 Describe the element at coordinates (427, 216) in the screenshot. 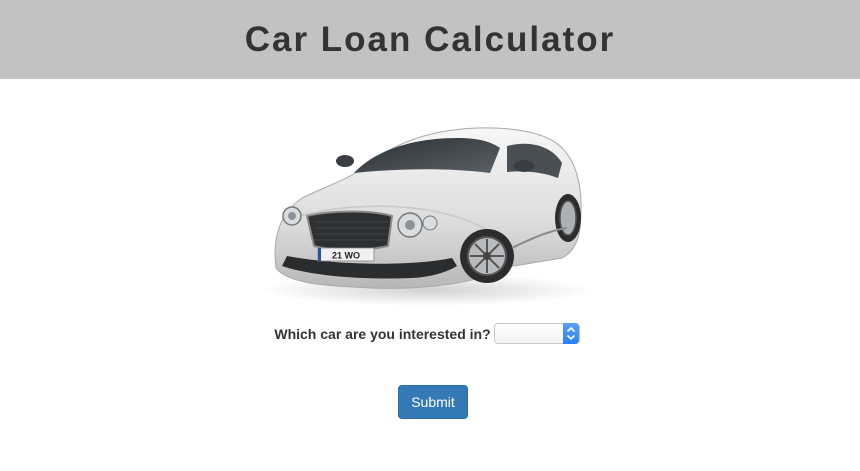

I see `car-illustration: 21 WO` at that location.